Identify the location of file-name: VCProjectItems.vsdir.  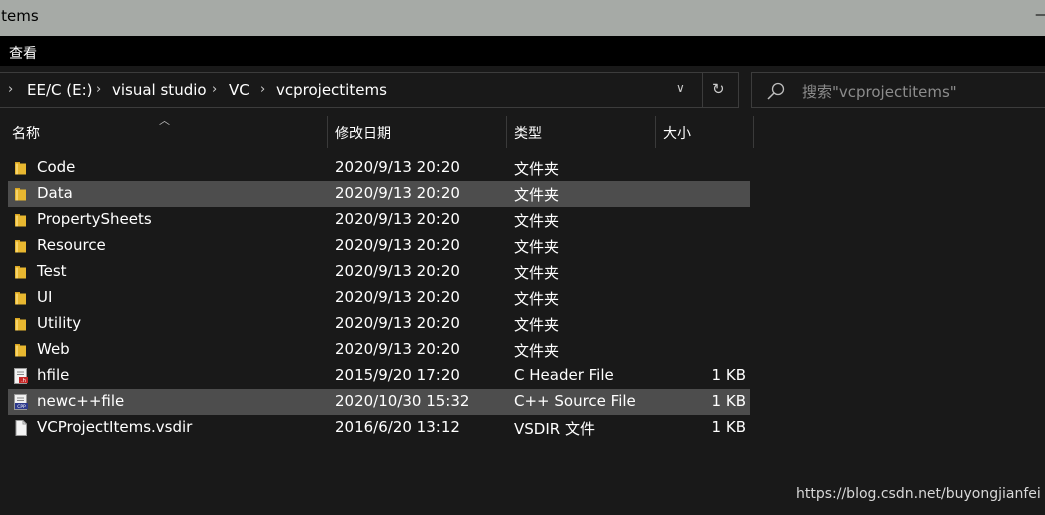
(115, 427).